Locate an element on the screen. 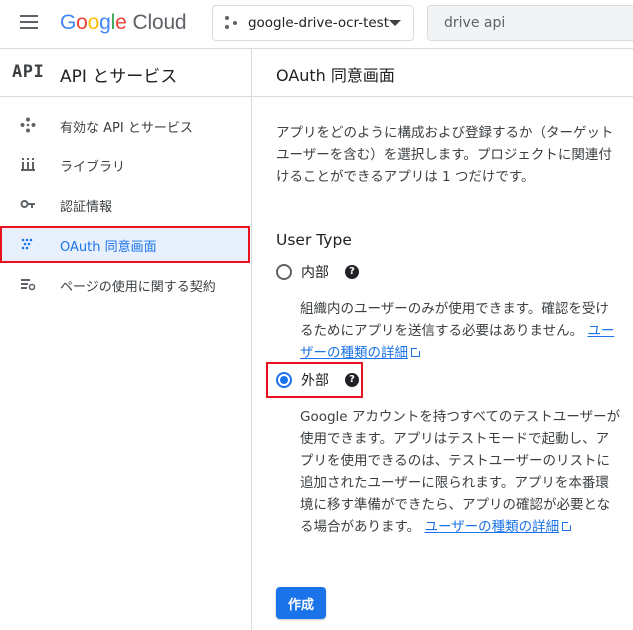 Image resolution: width=633 pixels, height=630 pixels. sidebar-divider is located at coordinates (251, 339).